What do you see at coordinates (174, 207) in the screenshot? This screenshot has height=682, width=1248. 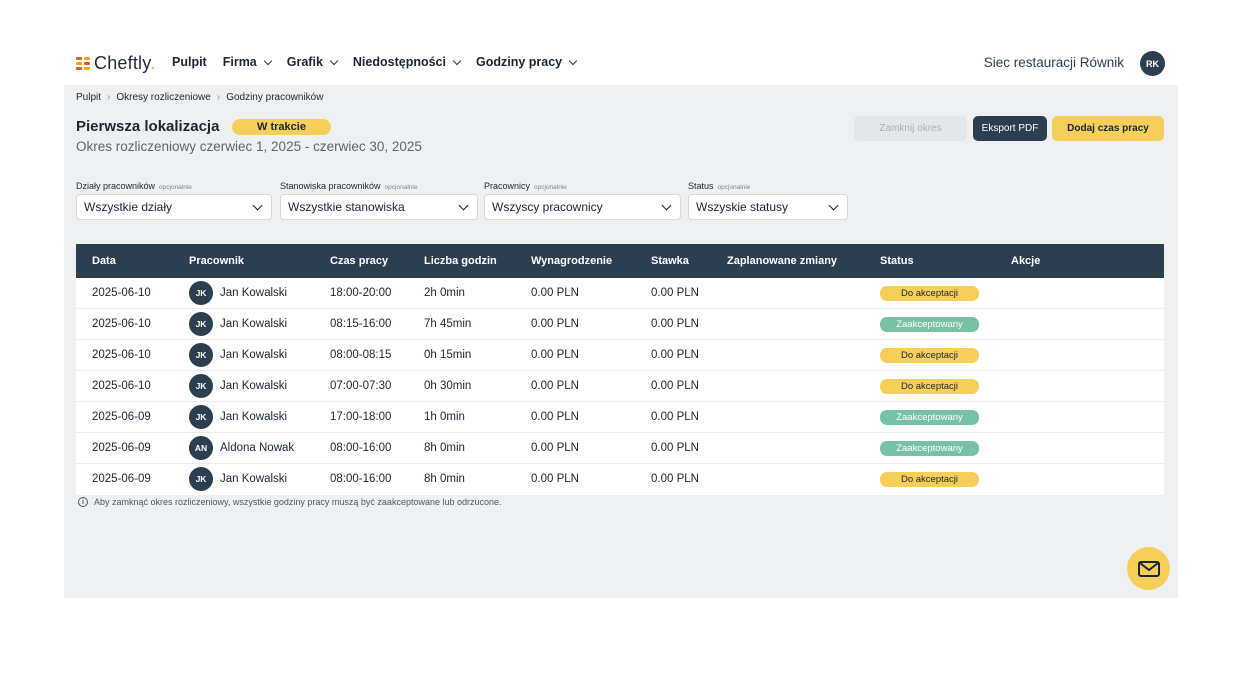 I see `departments-select: Wszystkie działy` at bounding box center [174, 207].